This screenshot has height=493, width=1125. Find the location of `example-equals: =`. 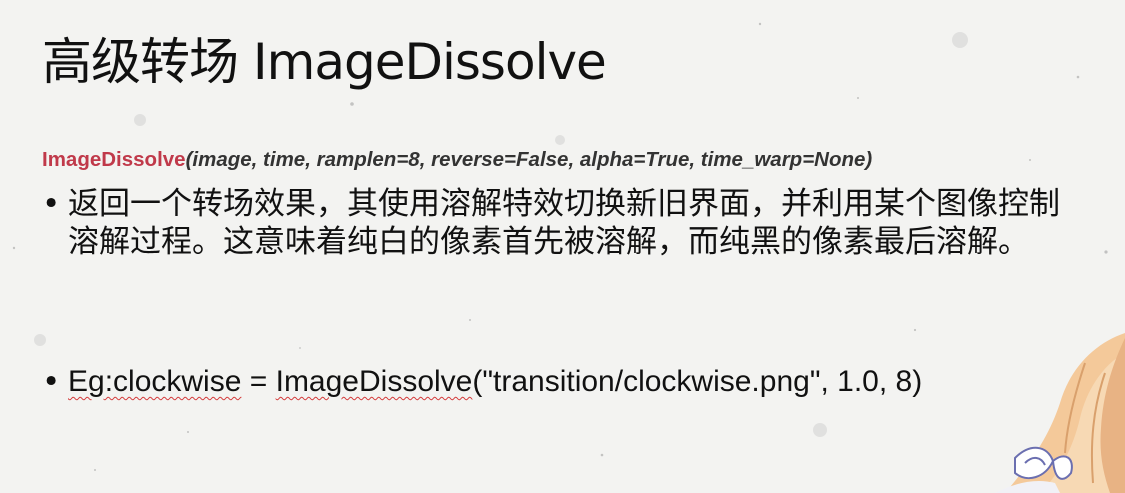

example-equals: = is located at coordinates (258, 381).